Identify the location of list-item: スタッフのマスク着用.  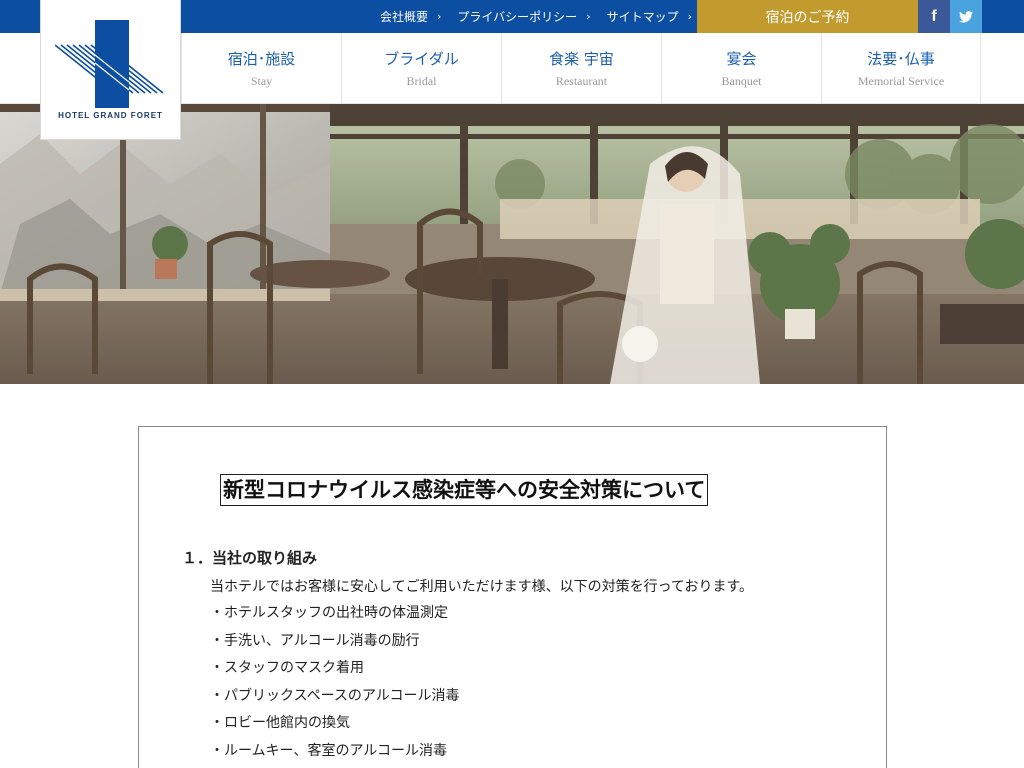
(334, 673).